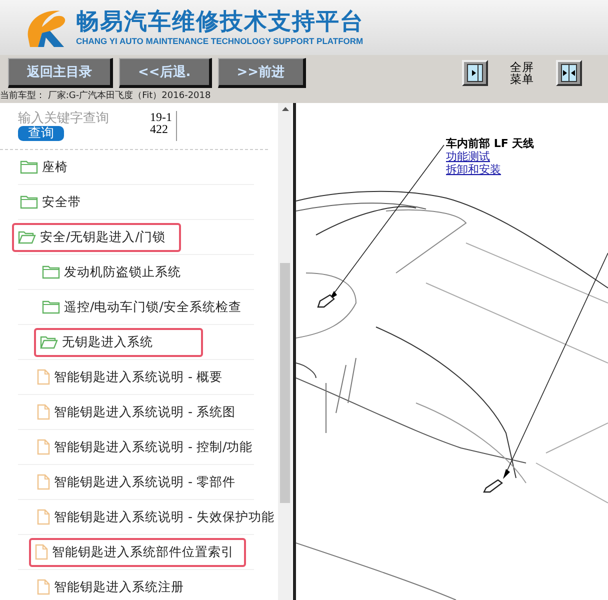 This screenshot has width=608, height=600. Describe the element at coordinates (220, 22) in the screenshot. I see `app-title: 畅易汽车维修技术支持平台` at that location.